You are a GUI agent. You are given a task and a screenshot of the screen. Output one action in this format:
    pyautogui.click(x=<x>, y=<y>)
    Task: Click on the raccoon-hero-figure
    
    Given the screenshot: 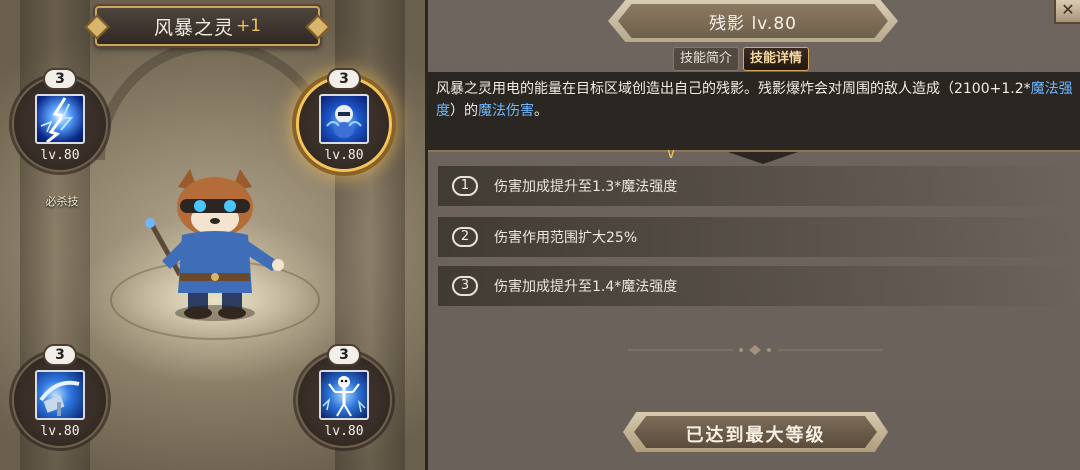 What is the action you would take?
    pyautogui.click(x=214, y=244)
    